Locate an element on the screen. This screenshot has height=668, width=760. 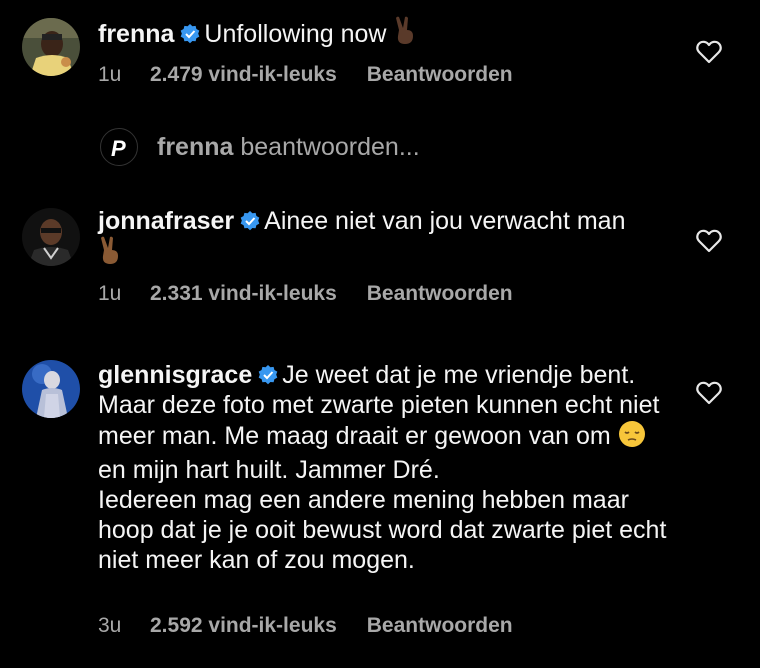
pensive-face-icon is located at coordinates (632, 437).